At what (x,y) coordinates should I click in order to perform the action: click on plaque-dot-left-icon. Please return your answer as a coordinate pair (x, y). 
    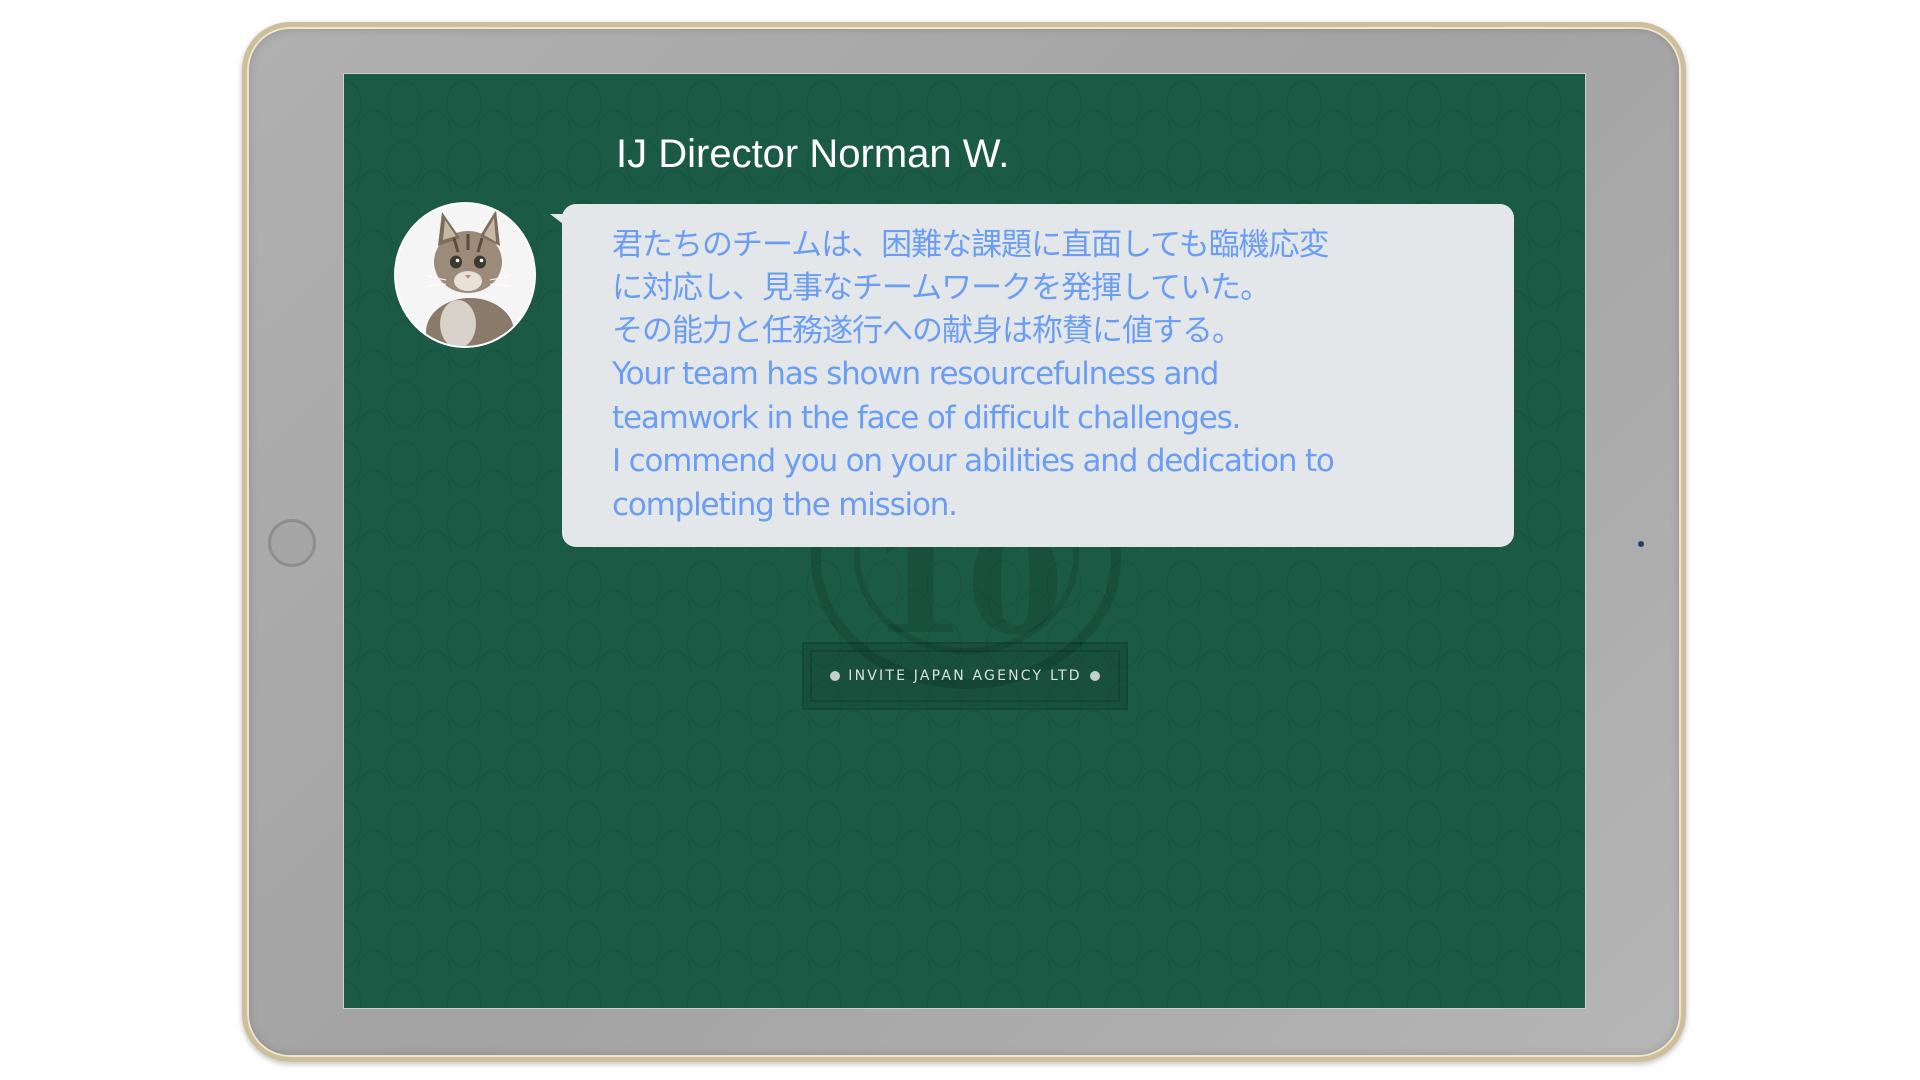
    Looking at the image, I should click on (835, 676).